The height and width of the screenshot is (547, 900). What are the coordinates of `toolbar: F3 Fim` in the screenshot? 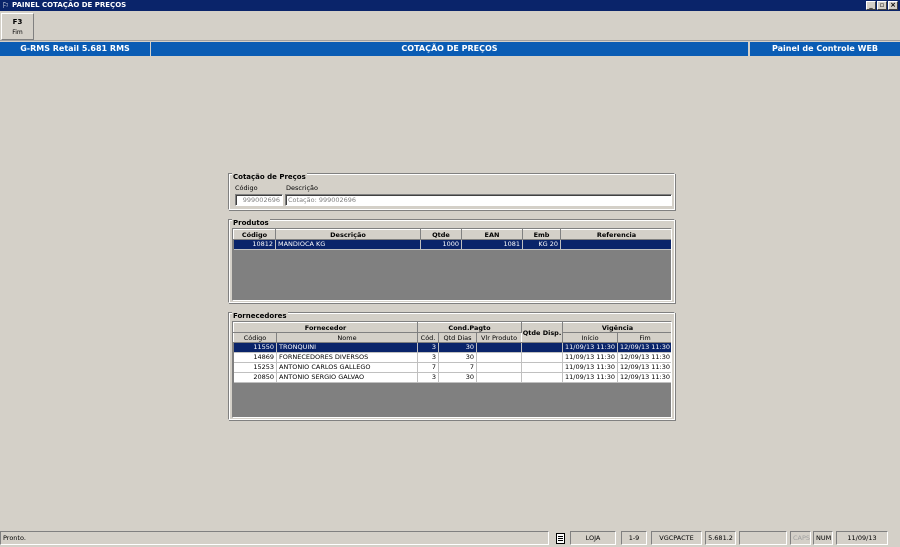 It's located at (450, 26).